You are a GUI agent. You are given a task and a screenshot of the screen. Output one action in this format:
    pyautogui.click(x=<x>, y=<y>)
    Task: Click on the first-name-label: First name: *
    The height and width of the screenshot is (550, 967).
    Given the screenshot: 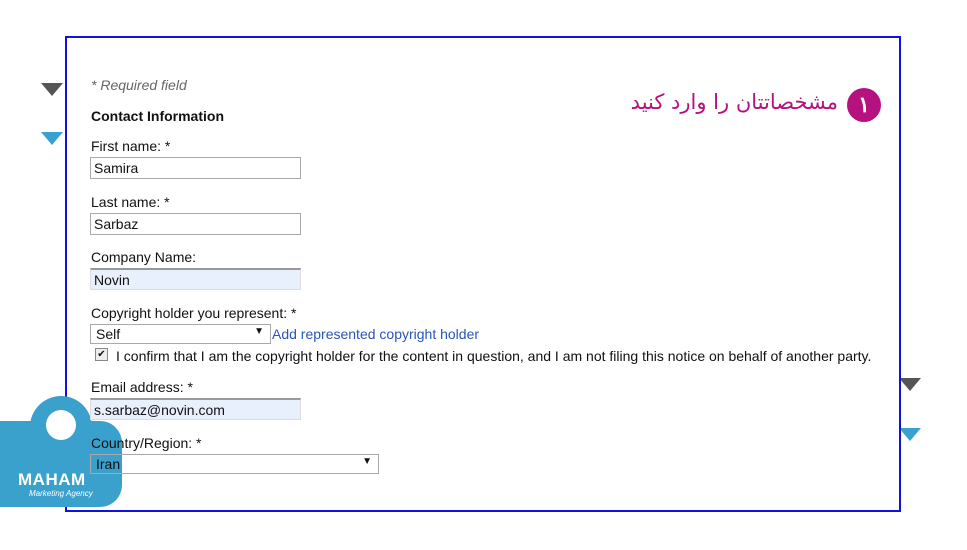 What is the action you would take?
    pyautogui.click(x=131, y=146)
    